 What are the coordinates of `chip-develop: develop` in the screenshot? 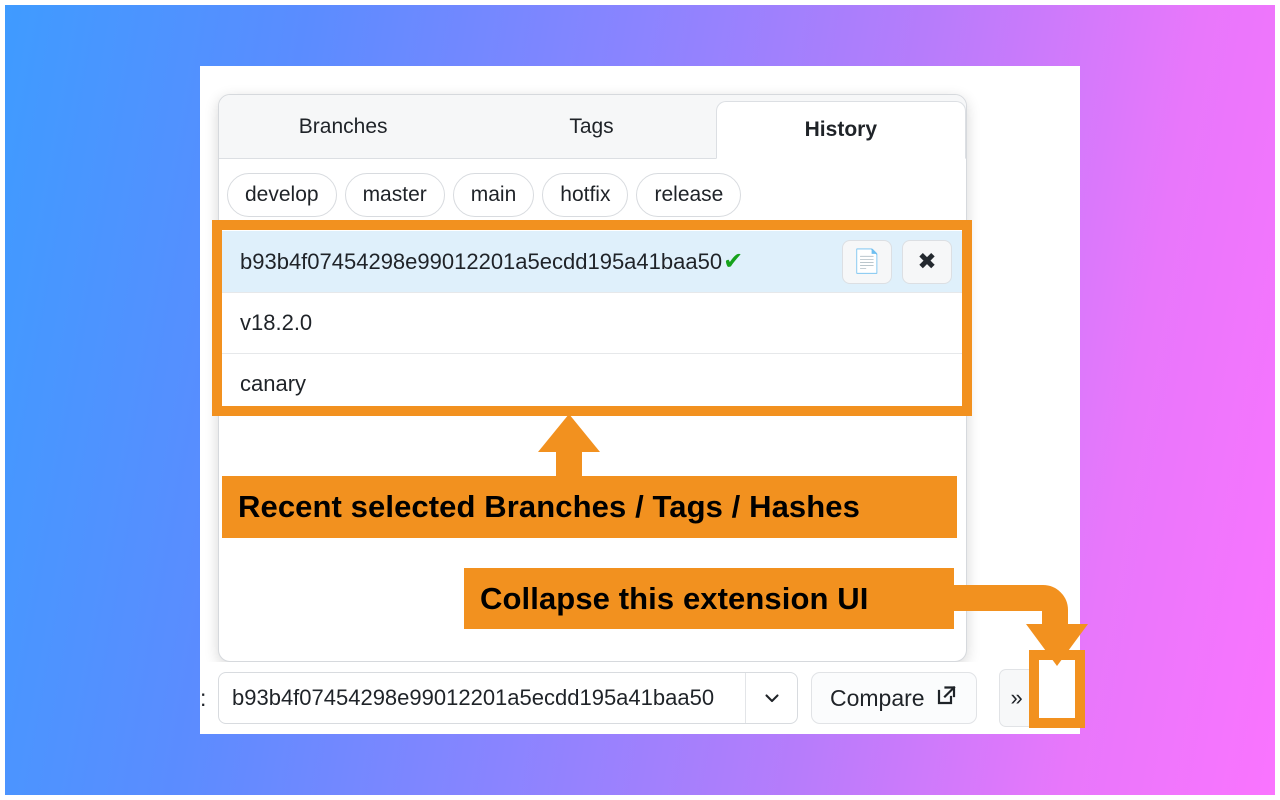 It's located at (282, 195).